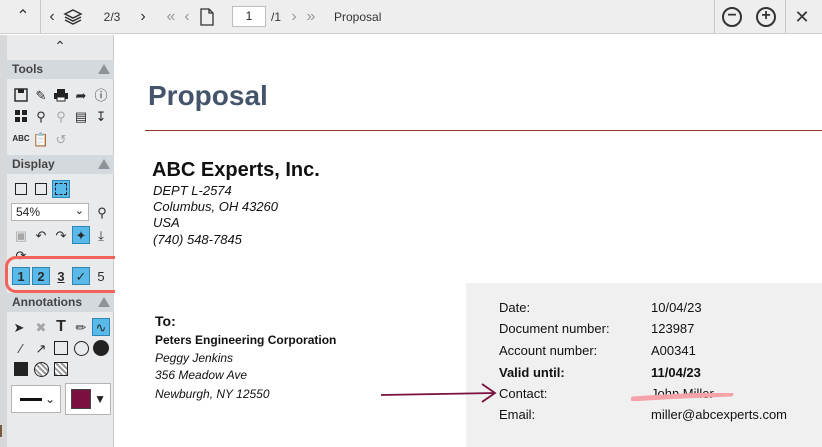 Image resolution: width=822 pixels, height=447 pixels. Describe the element at coordinates (275, 17) in the screenshot. I see `page-total: /1` at that location.